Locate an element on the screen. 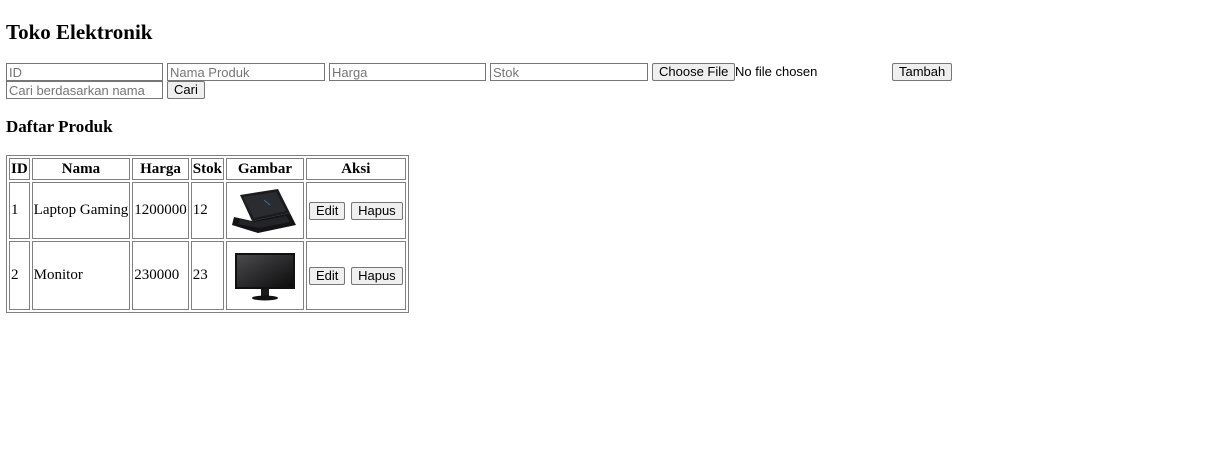 The width and height of the screenshot is (1206, 473). column-header-harga: Harga is located at coordinates (160, 169).